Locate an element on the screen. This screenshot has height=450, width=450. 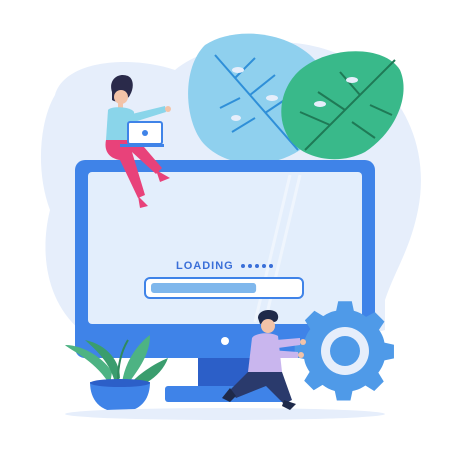
loading-label: LOADING is located at coordinates (205, 266).